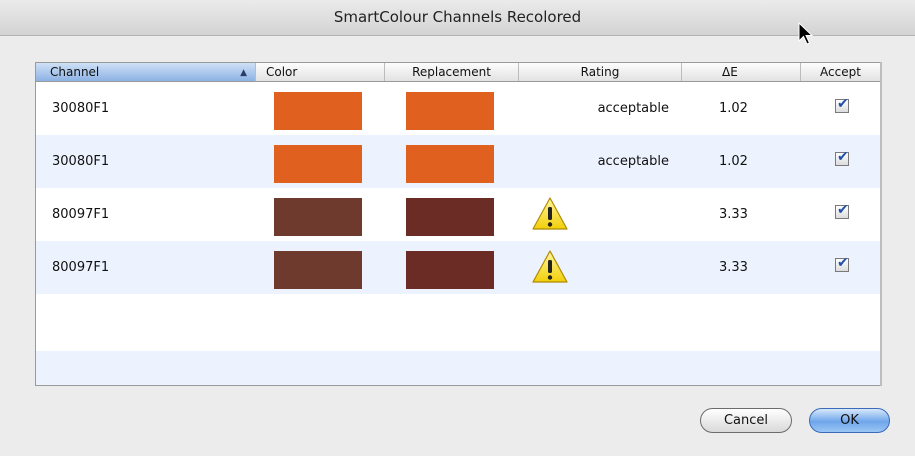 Image resolution: width=915 pixels, height=456 pixels. I want to click on column-header-label: ΔE, so click(730, 72).